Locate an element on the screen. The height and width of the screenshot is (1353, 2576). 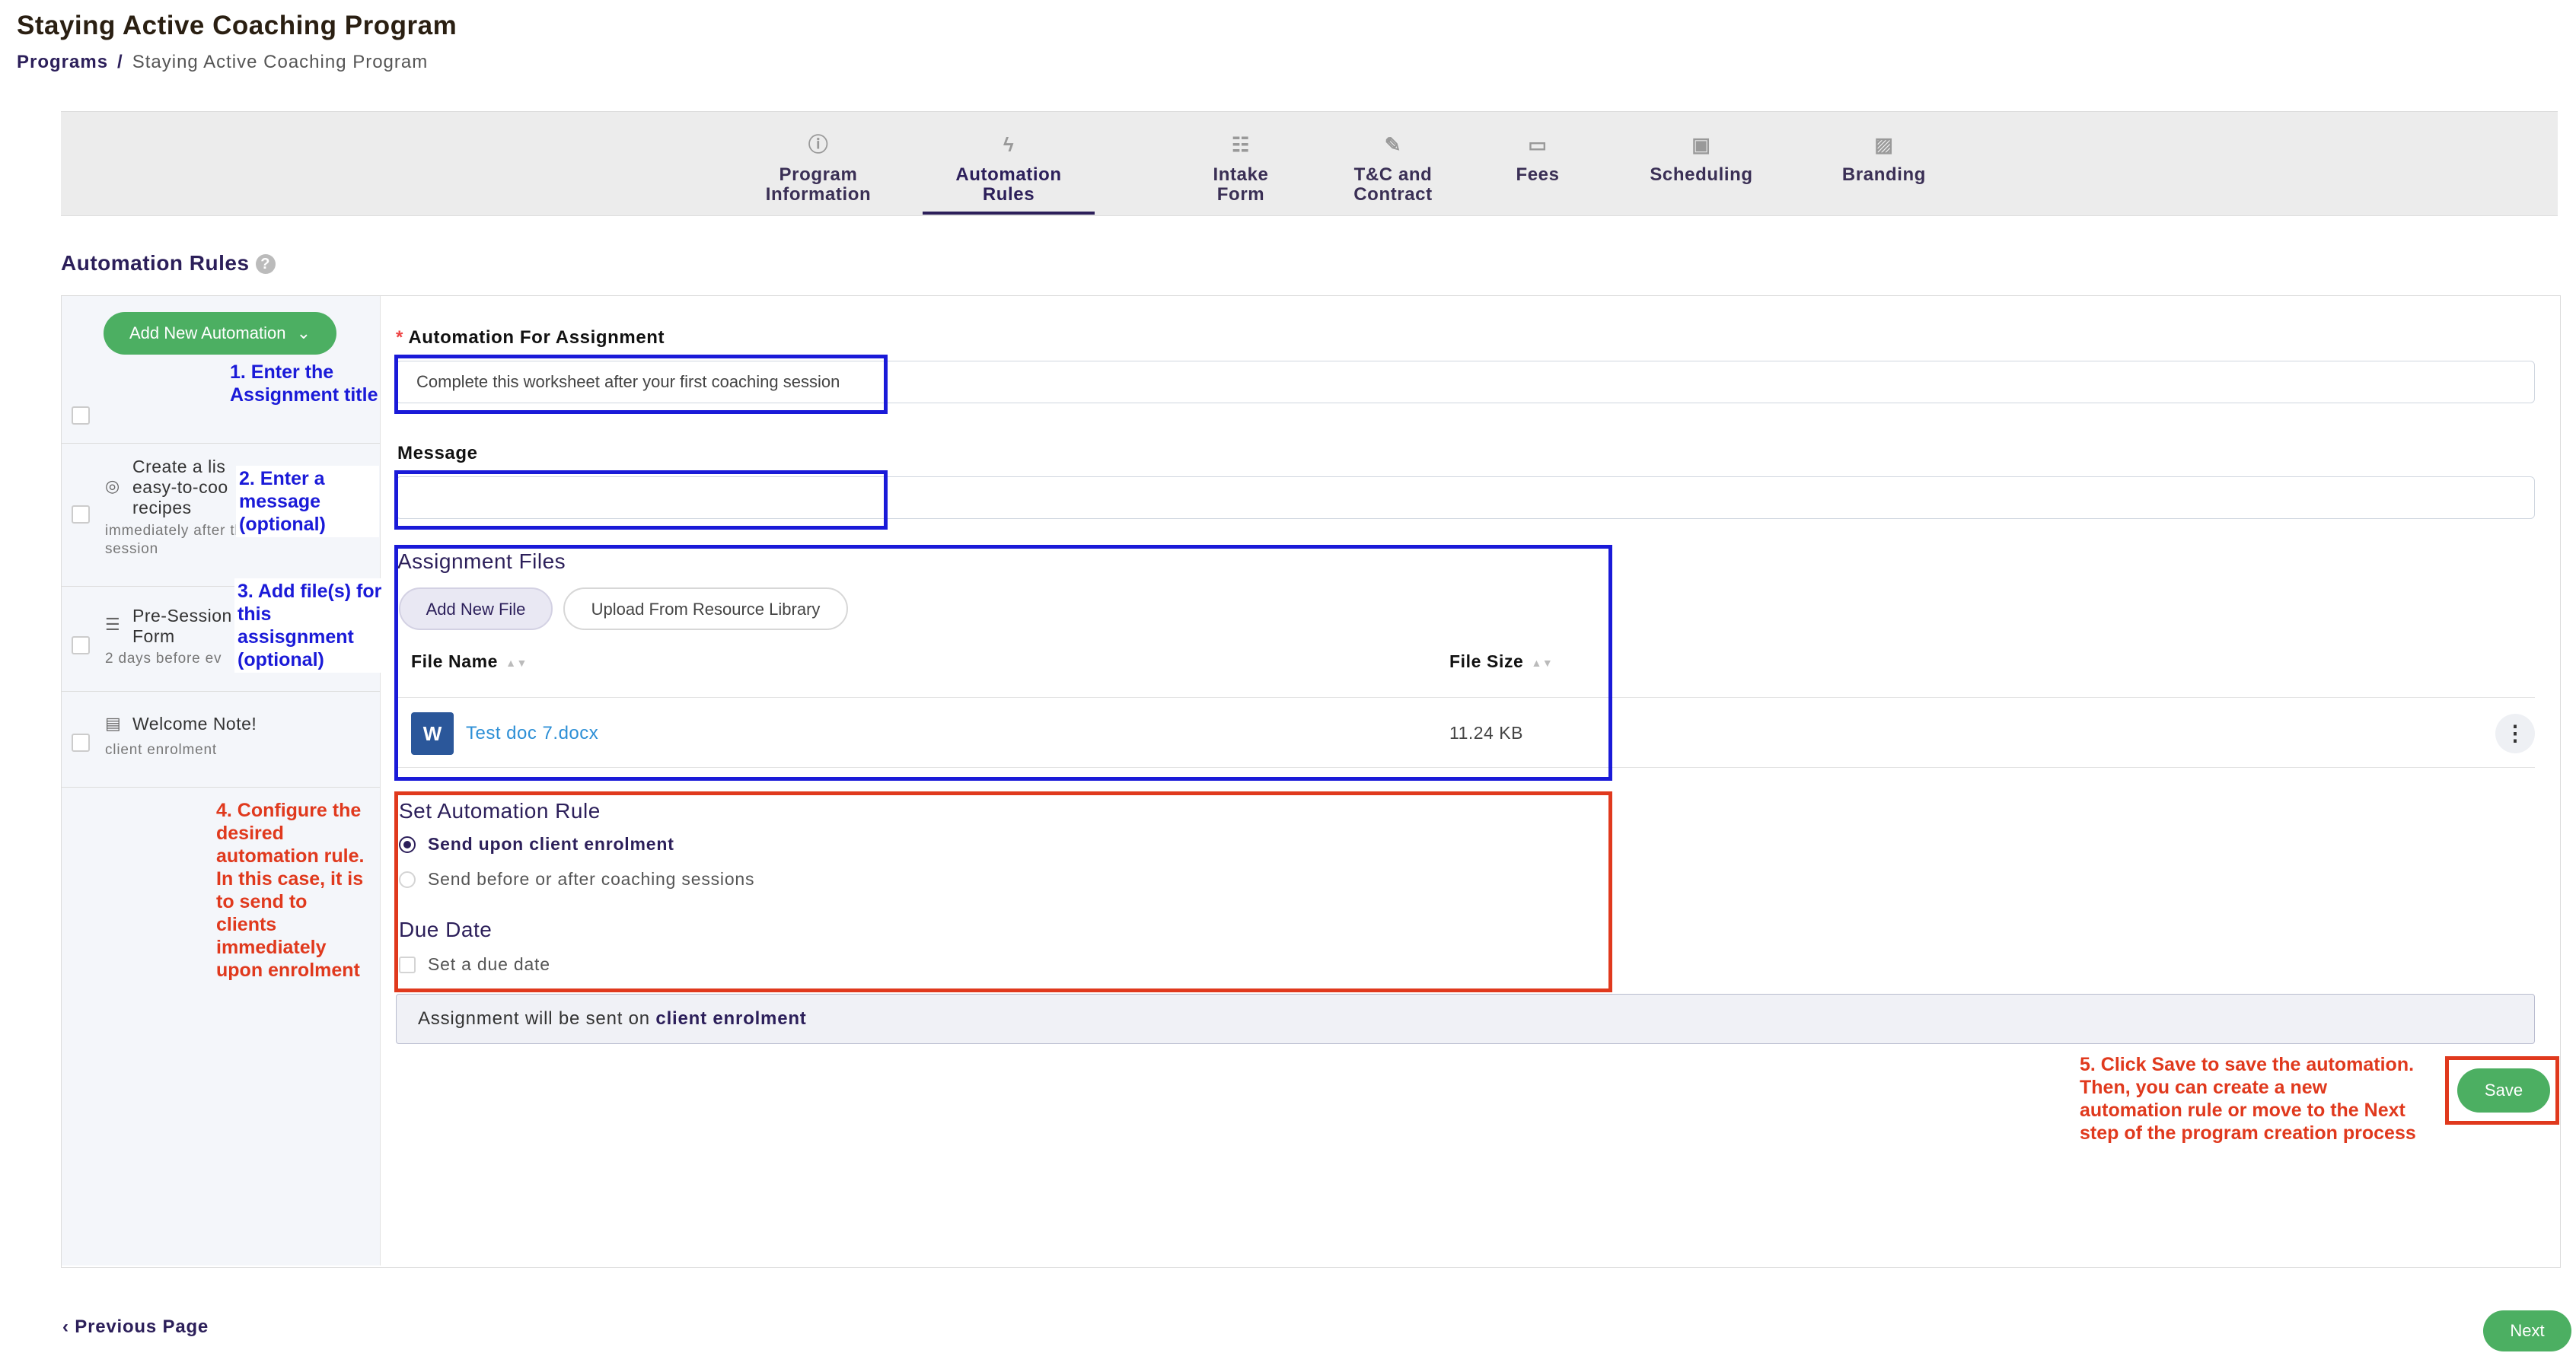
previous-page-link: ‹ Previous Page is located at coordinates (135, 1327).